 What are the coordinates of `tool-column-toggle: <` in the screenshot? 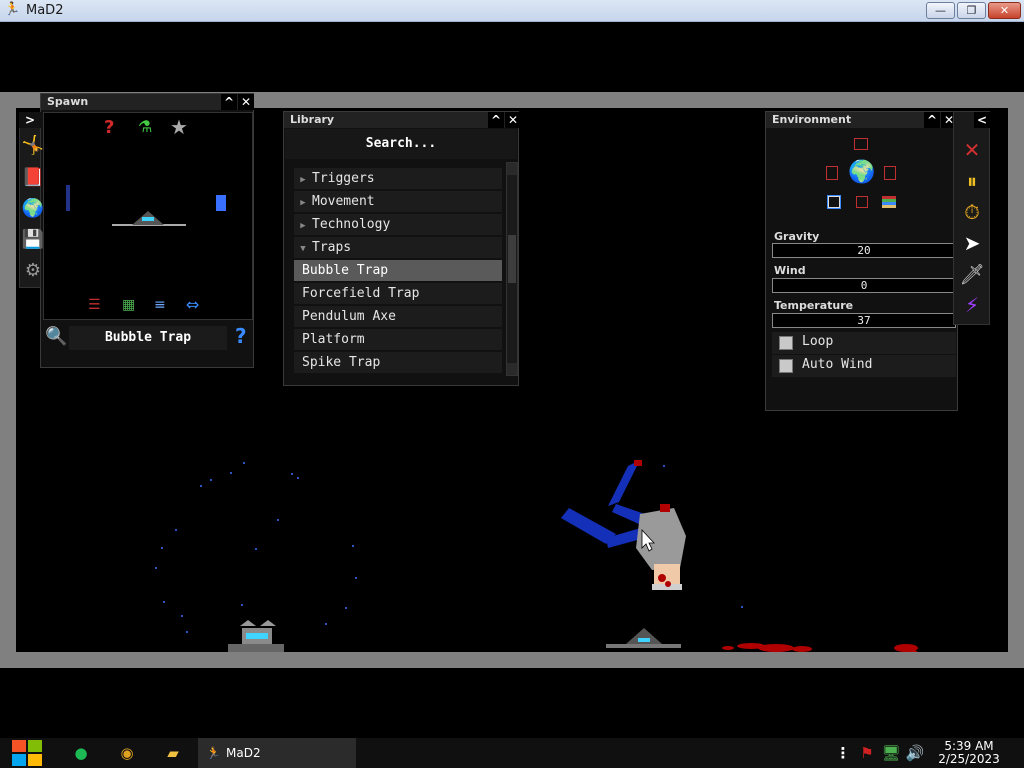 It's located at (982, 120).